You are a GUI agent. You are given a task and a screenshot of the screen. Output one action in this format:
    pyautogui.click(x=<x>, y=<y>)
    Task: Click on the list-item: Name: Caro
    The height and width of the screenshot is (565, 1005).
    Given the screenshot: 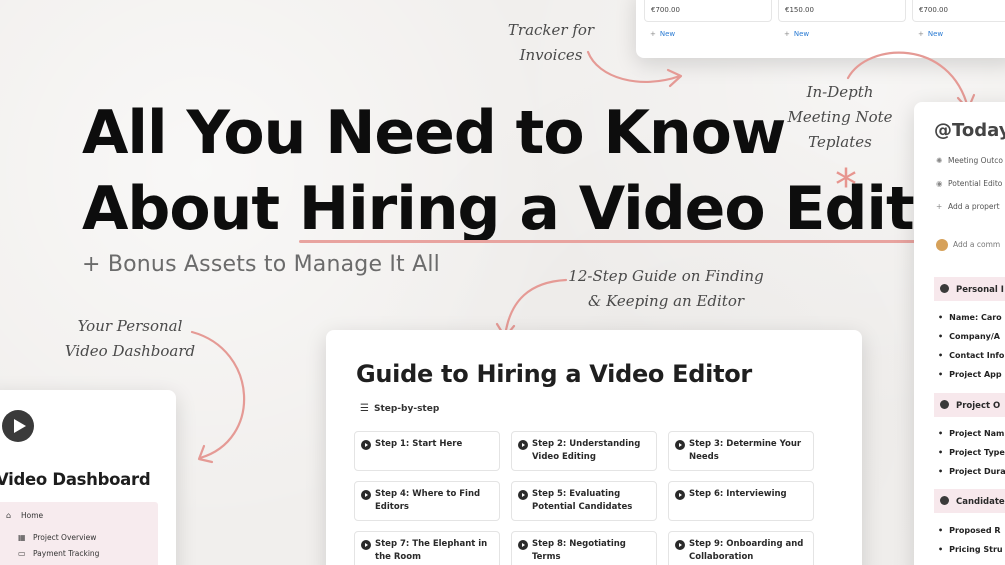 What is the action you would take?
    pyautogui.click(x=970, y=317)
    